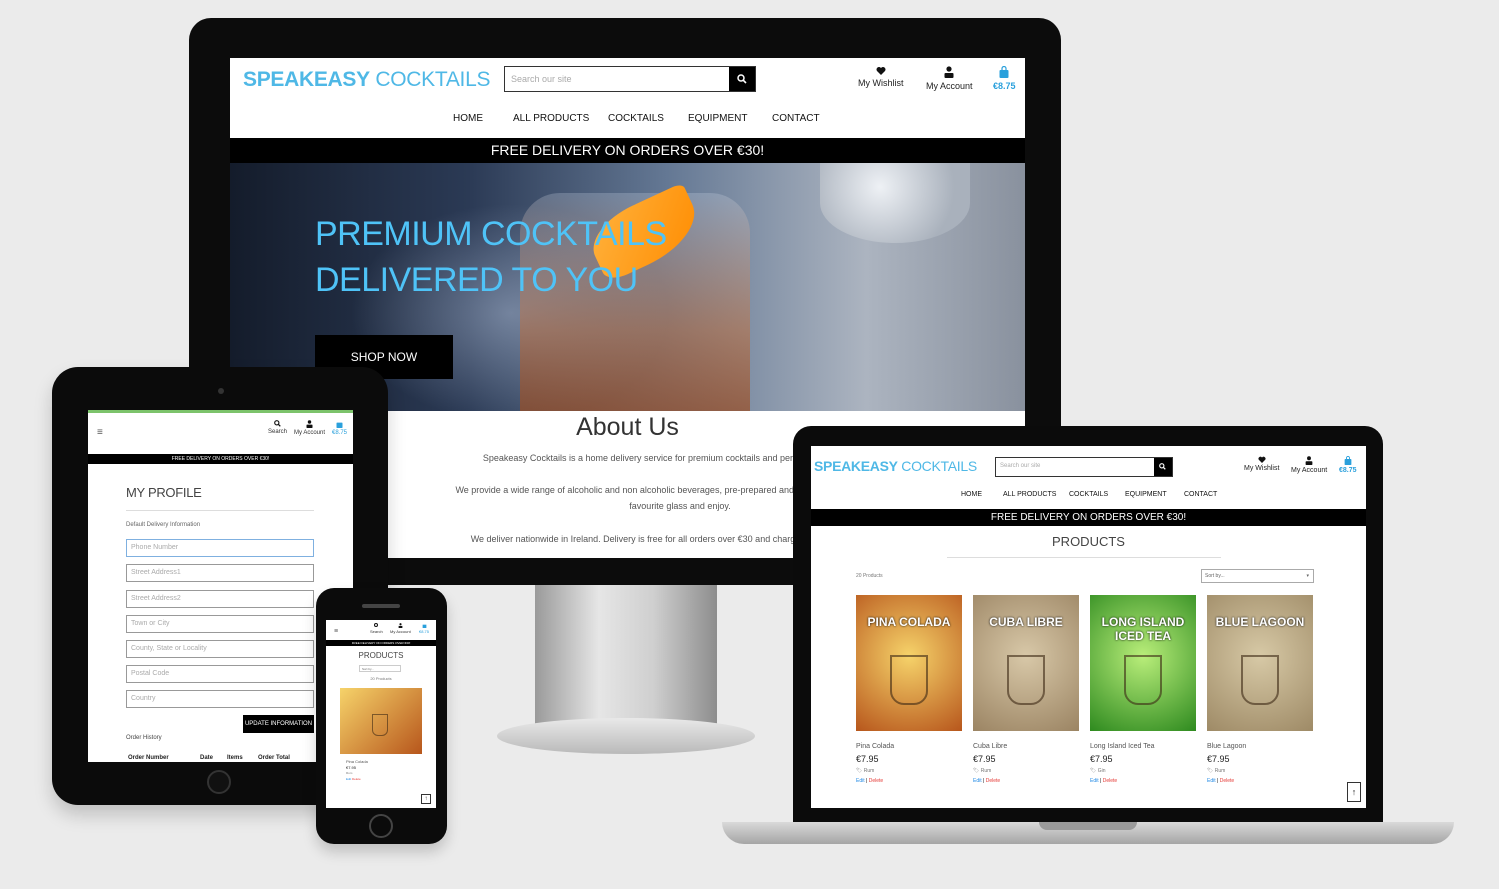 The height and width of the screenshot is (889, 1499). What do you see at coordinates (400, 628) in the screenshot?
I see `phone-account-link: My Account` at bounding box center [400, 628].